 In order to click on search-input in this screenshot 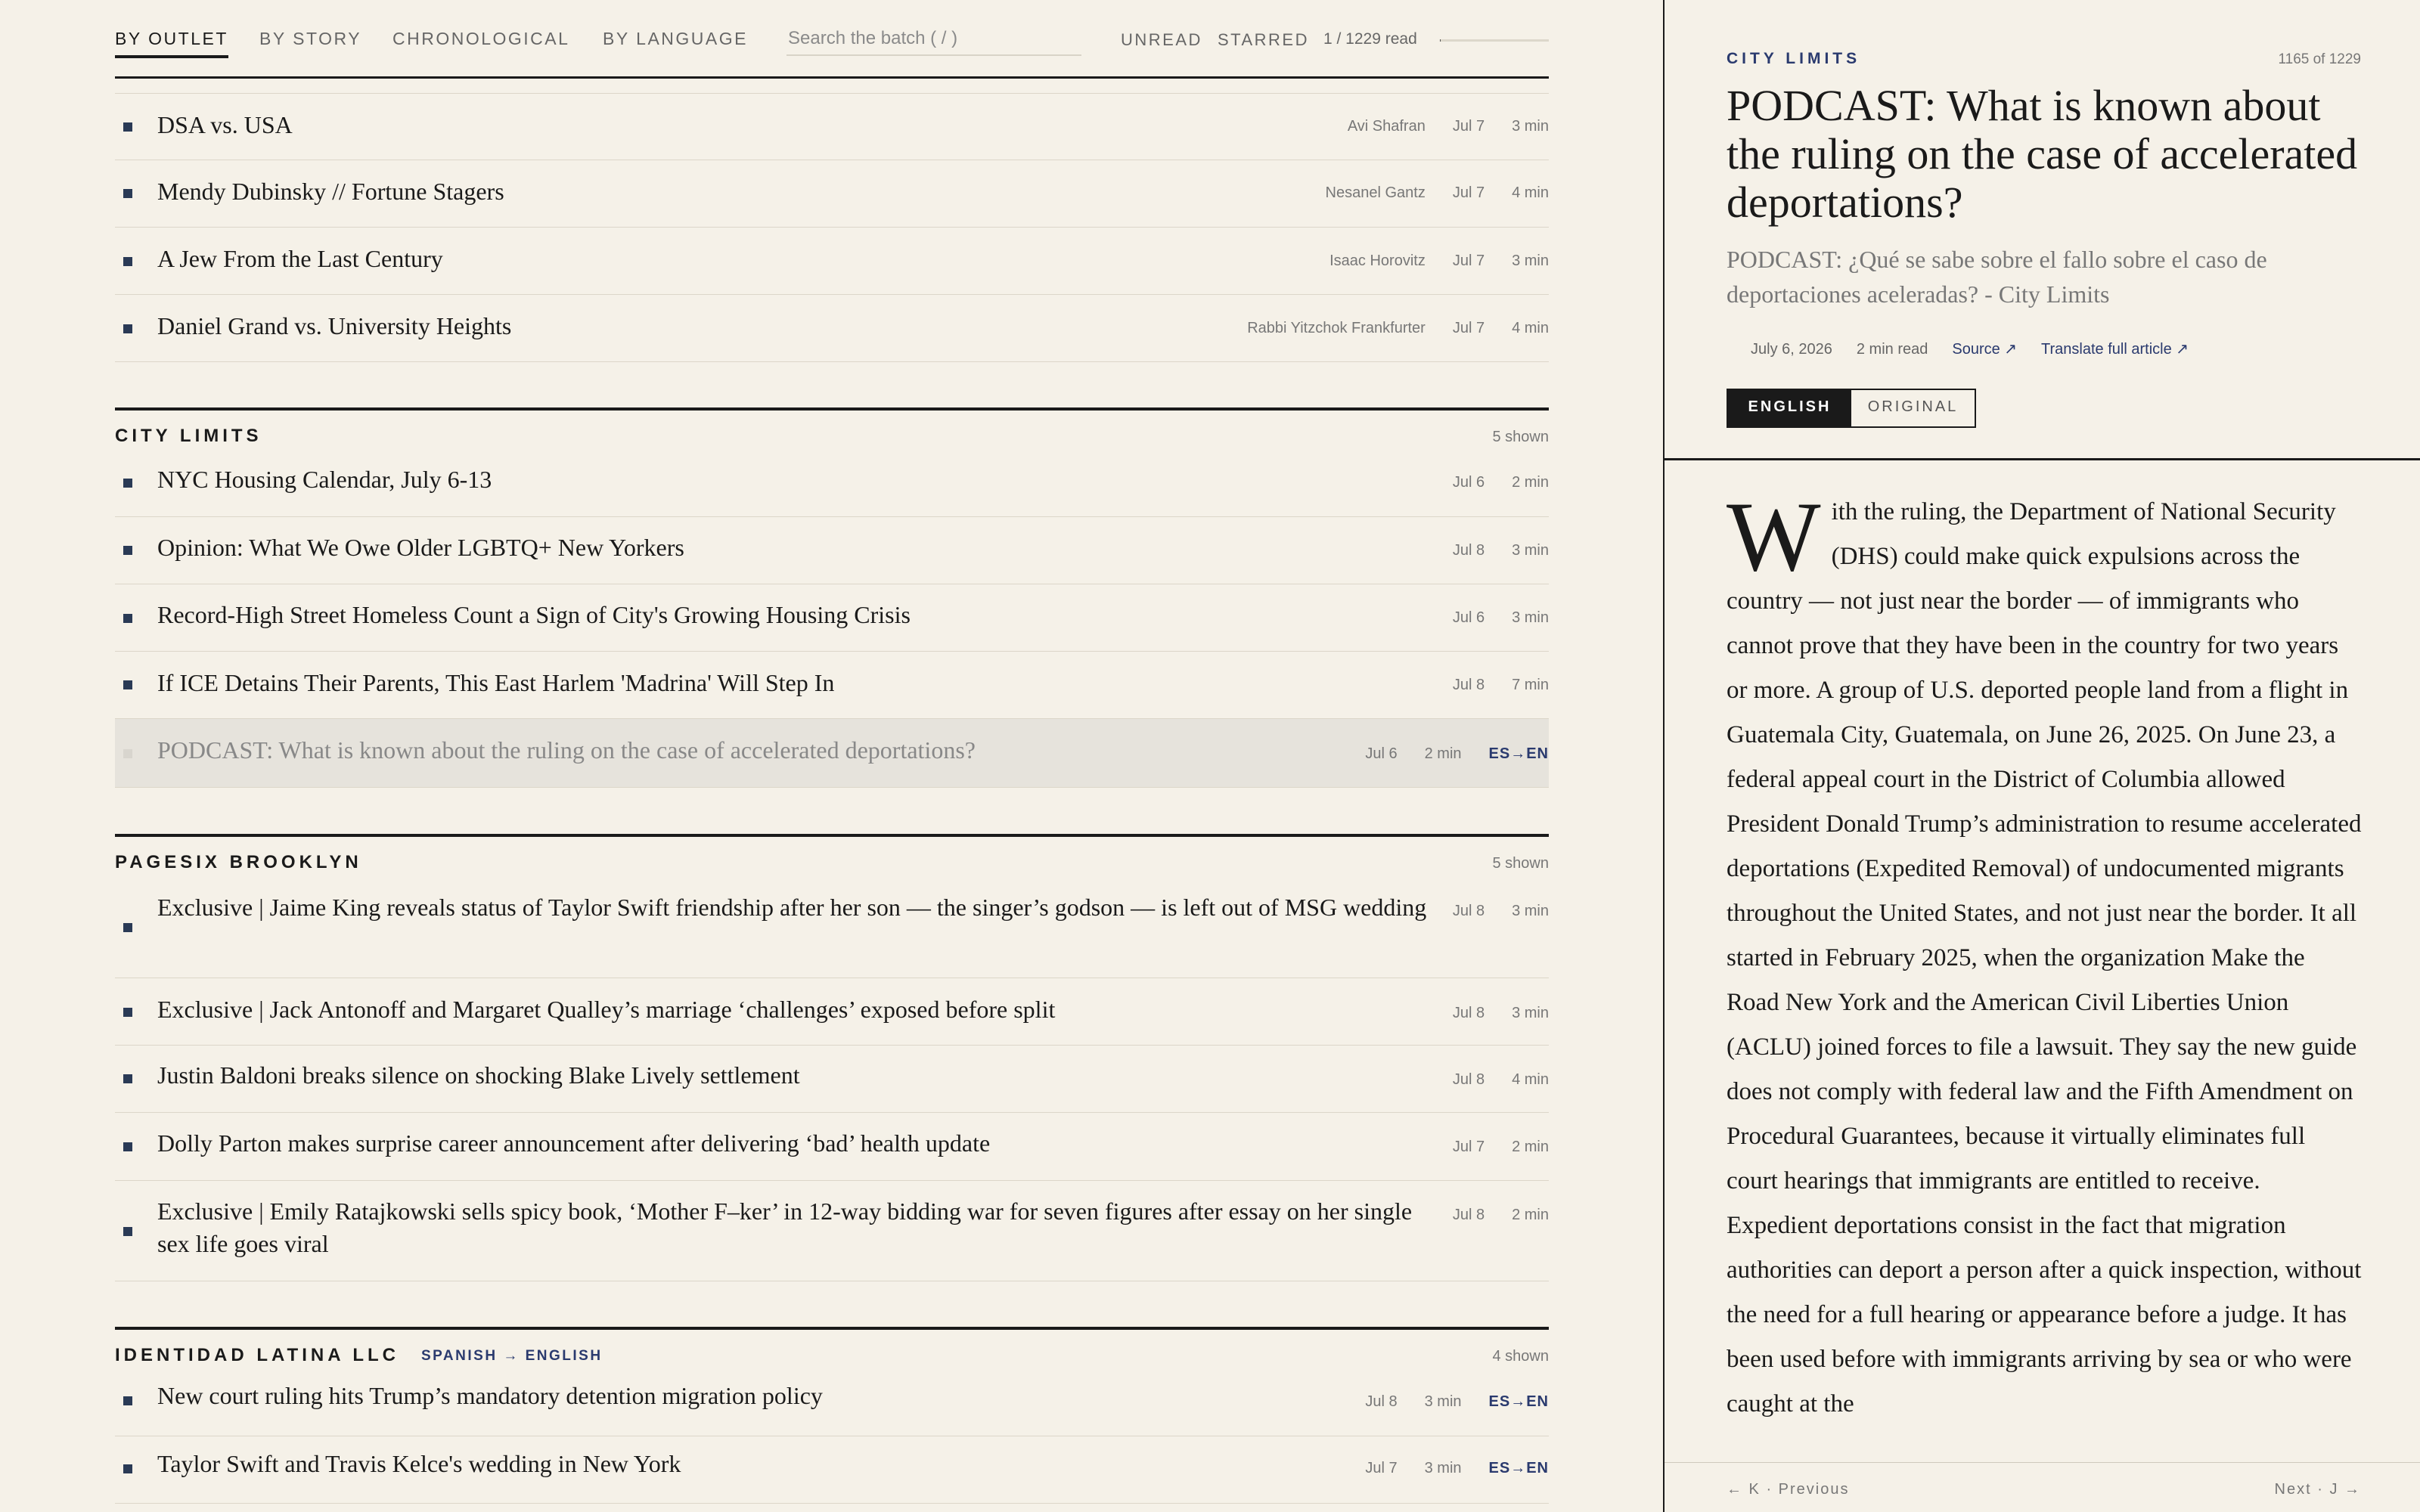, I will do `click(933, 40)`.